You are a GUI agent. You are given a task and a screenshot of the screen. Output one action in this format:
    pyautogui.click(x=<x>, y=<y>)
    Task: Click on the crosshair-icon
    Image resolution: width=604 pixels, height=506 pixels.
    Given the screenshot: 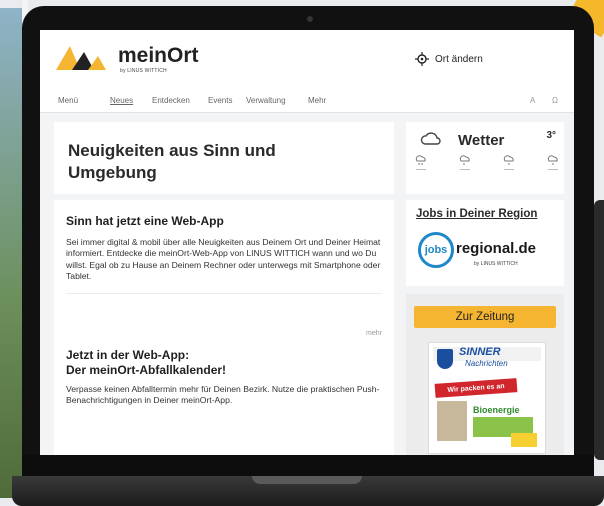 What is the action you would take?
    pyautogui.click(x=422, y=59)
    